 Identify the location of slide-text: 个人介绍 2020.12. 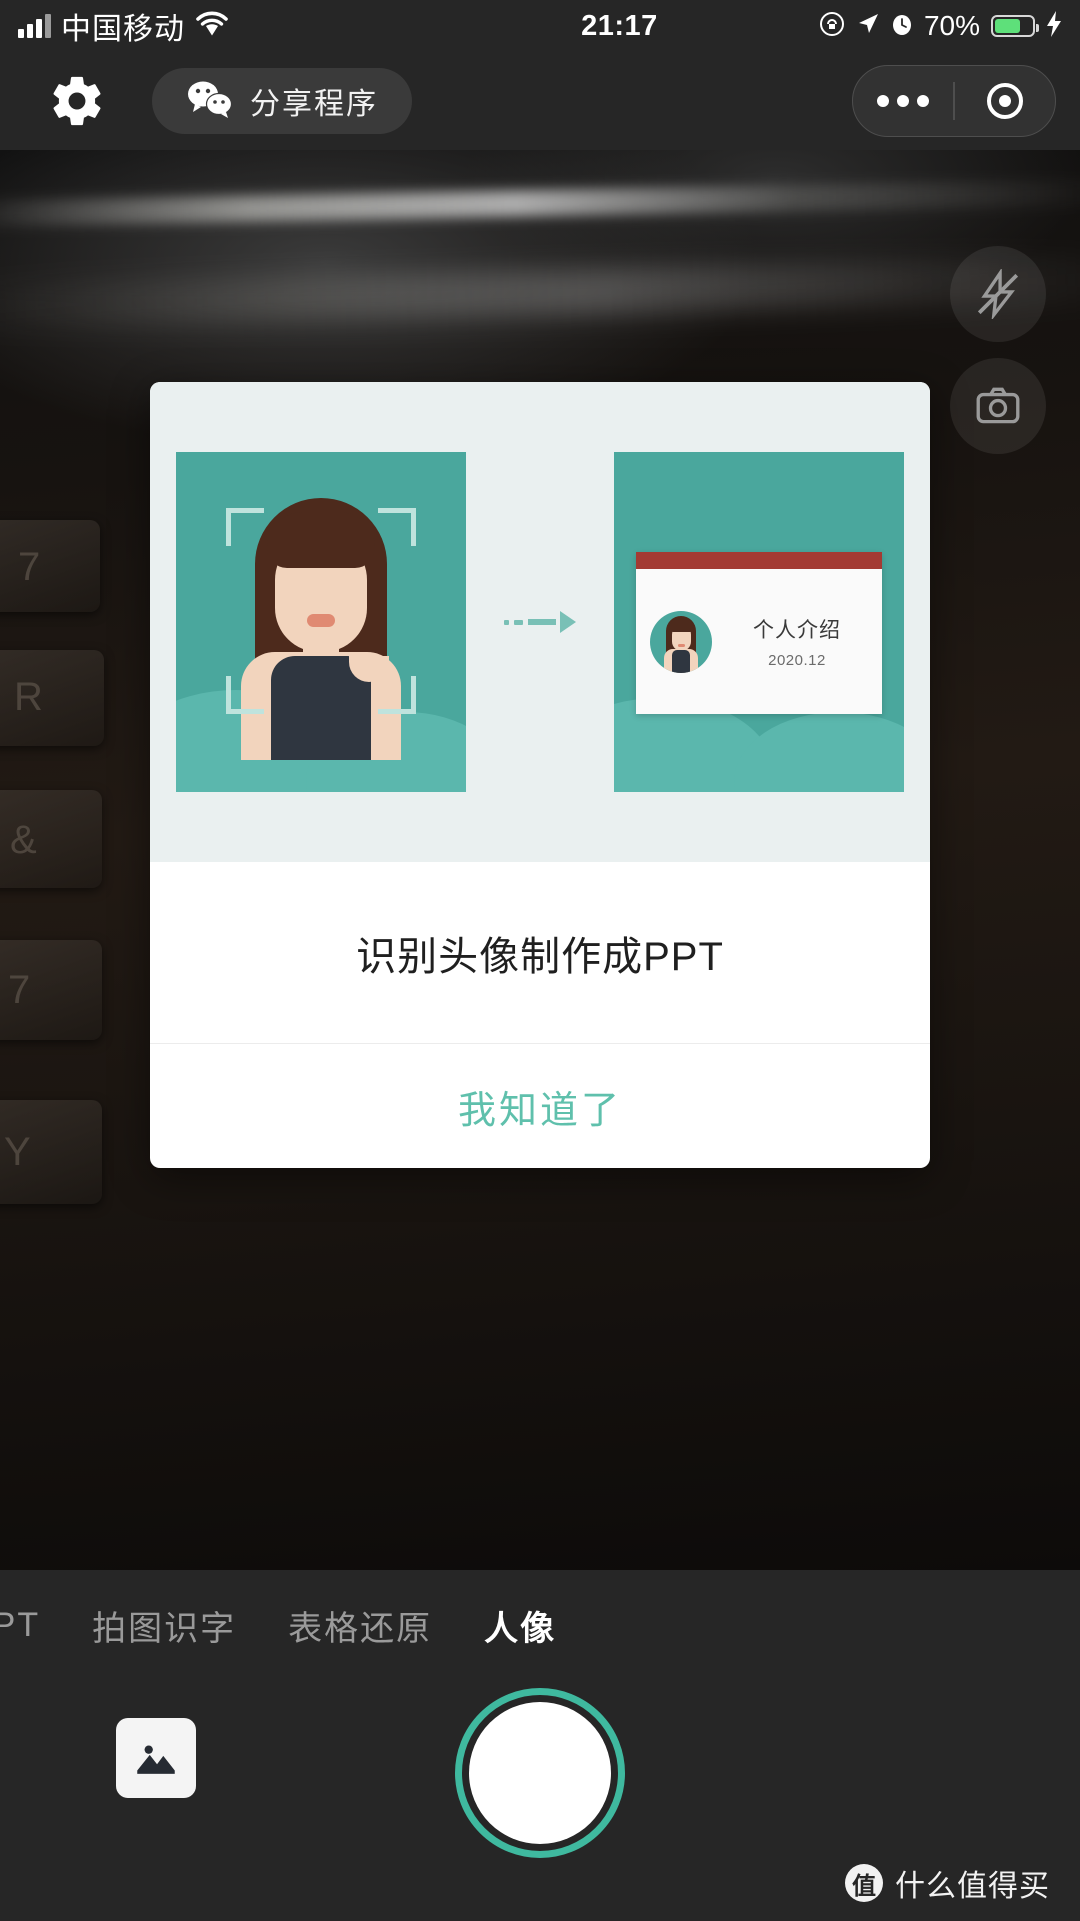
(797, 641).